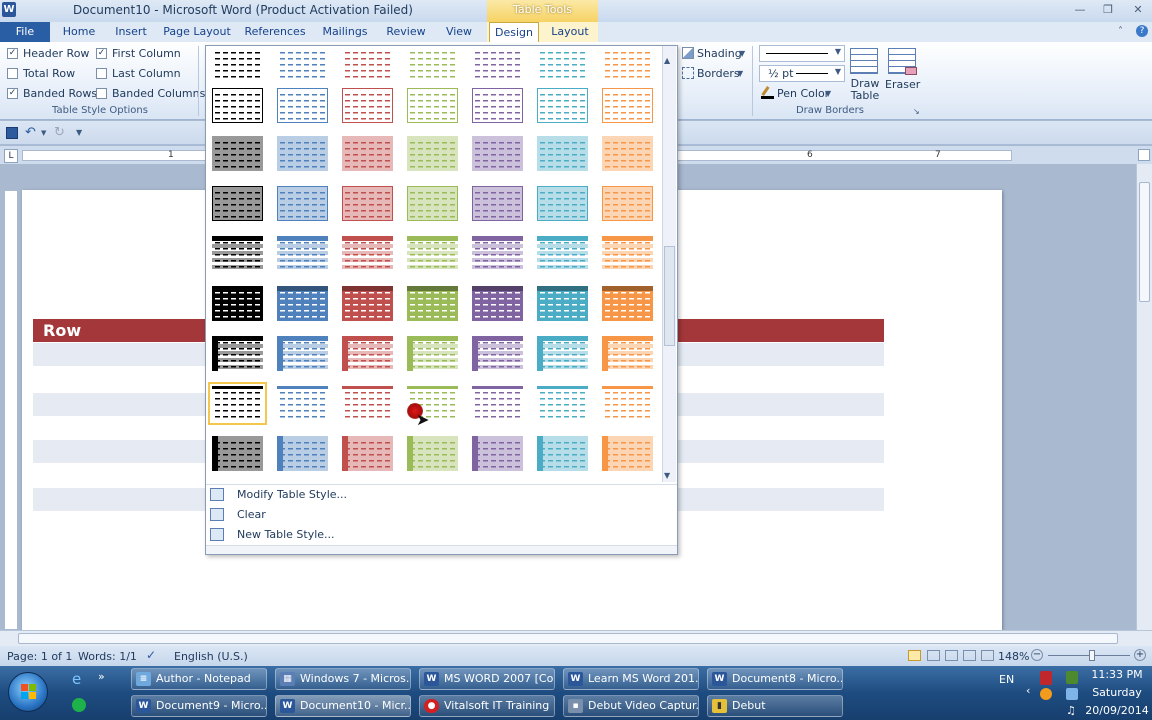 Image resolution: width=1152 pixels, height=720 pixels. I want to click on tab-insert: Insert, so click(131, 32).